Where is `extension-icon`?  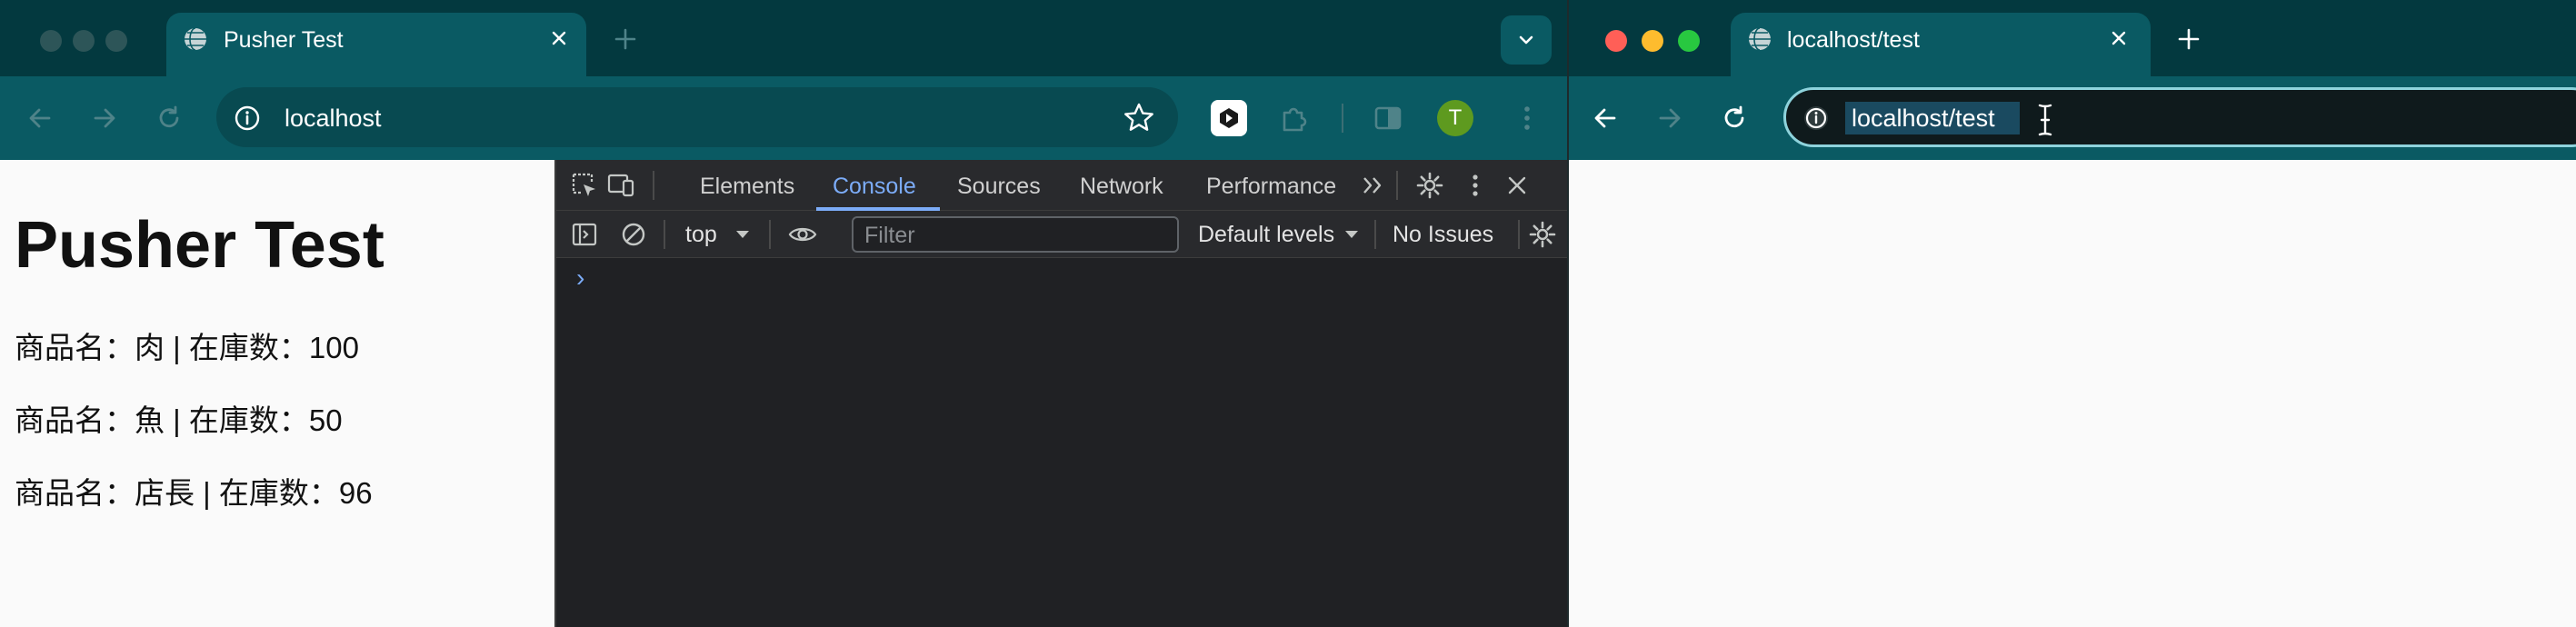
extension-icon is located at coordinates (1229, 118).